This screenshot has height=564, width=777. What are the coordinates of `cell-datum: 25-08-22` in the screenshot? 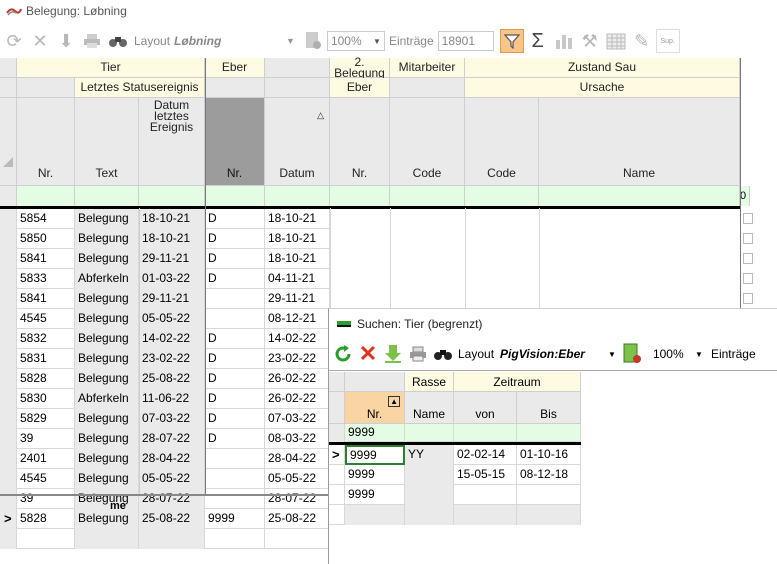 It's located at (297, 519).